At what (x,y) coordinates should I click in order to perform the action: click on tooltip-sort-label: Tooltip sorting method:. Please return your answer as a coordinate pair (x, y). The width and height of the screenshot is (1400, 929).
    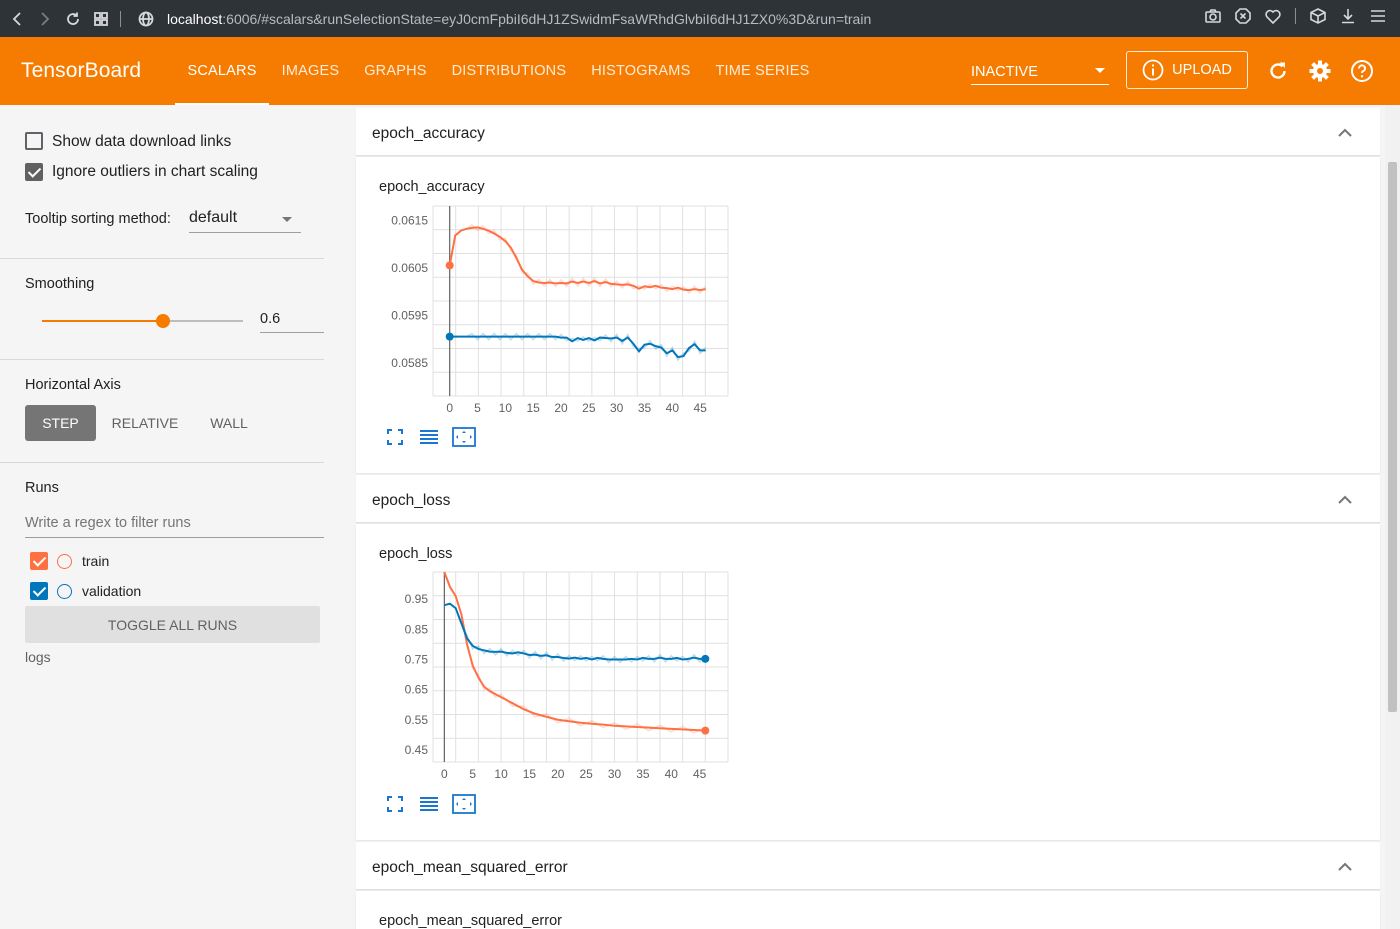
    Looking at the image, I should click on (98, 219).